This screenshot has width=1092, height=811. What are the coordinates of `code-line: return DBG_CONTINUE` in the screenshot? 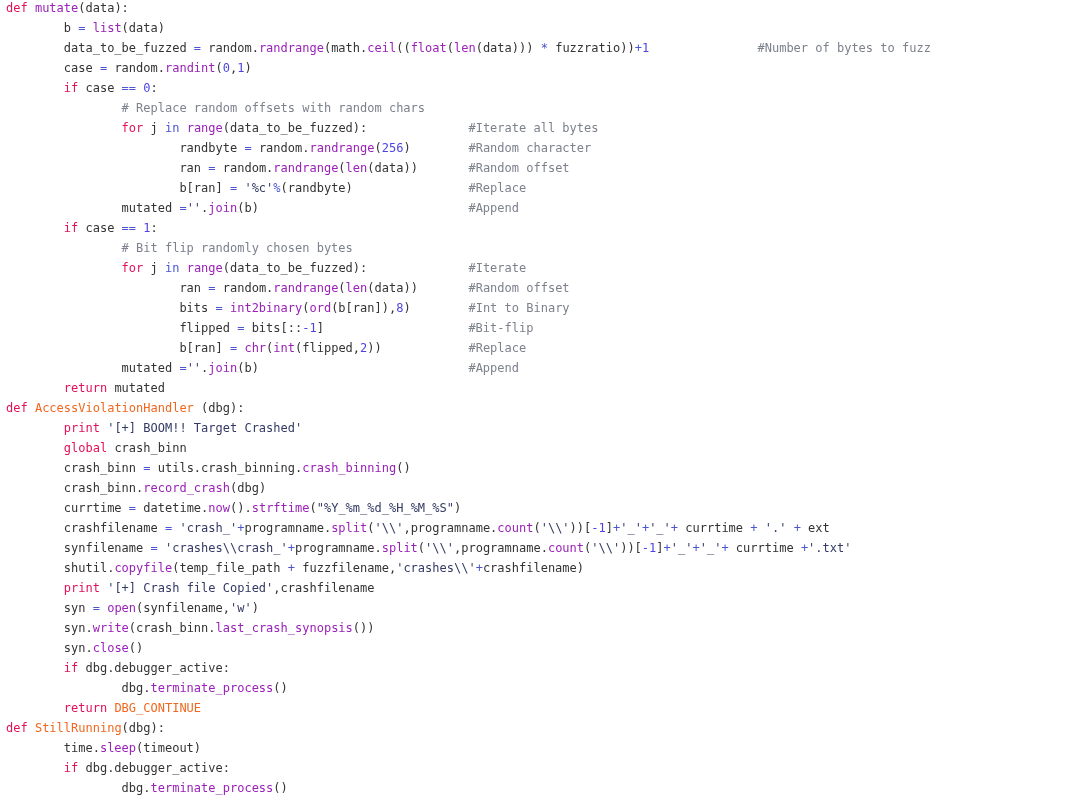 It's located at (132, 708).